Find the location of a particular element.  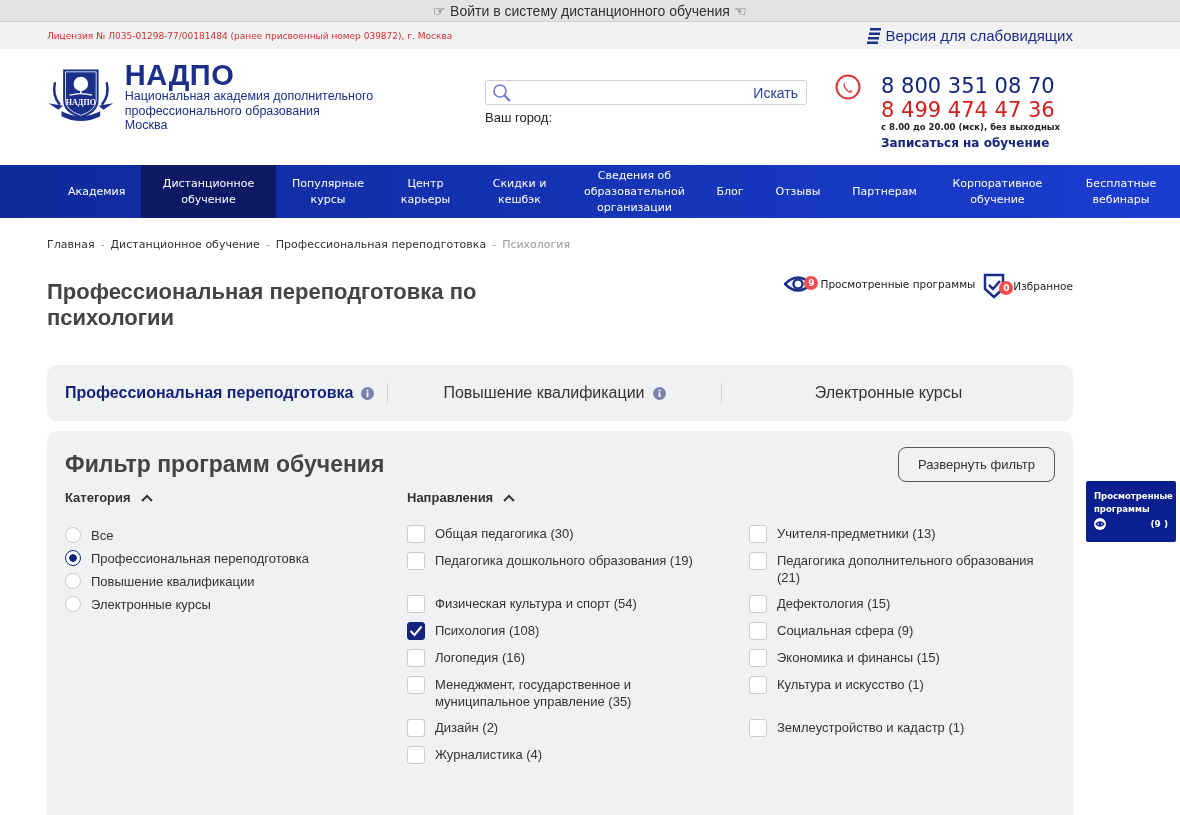

nav-item: Популярные курсы is located at coordinates (328, 191).